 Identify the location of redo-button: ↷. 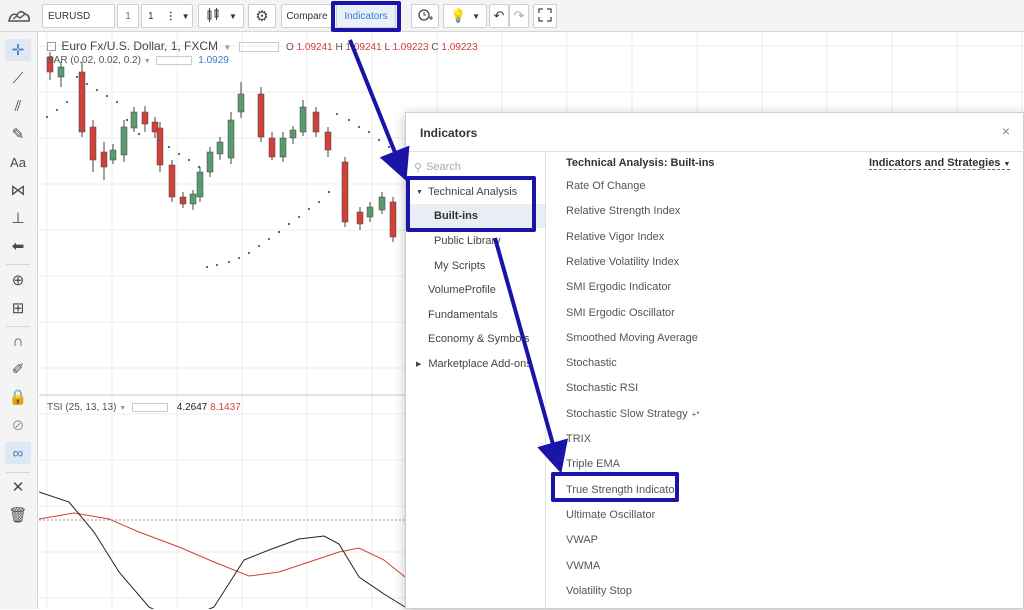
(519, 16).